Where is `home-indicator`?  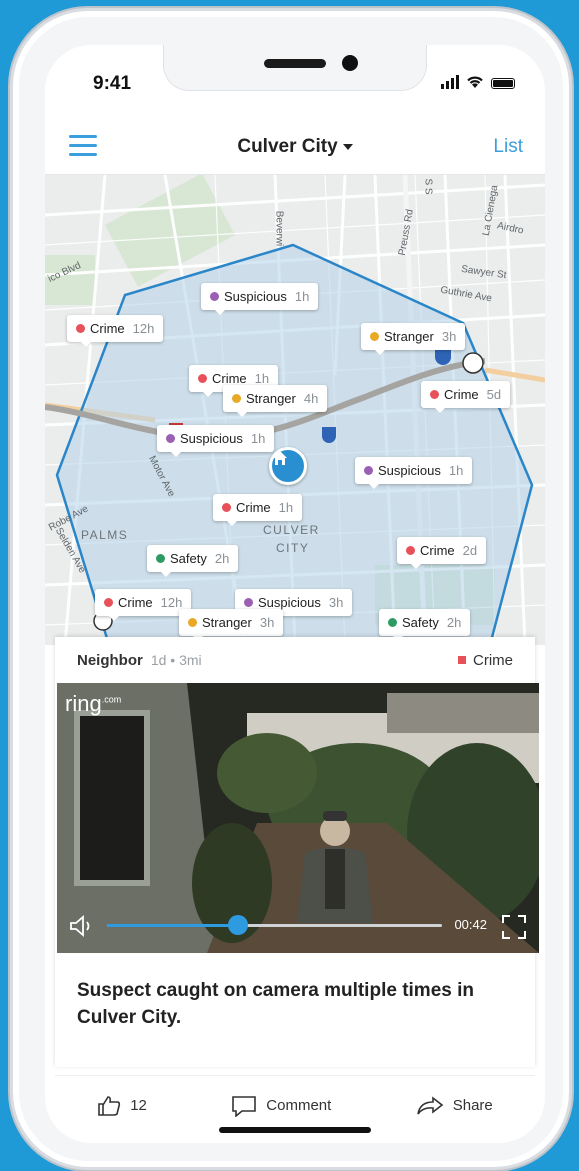
home-indicator is located at coordinates (295, 1130).